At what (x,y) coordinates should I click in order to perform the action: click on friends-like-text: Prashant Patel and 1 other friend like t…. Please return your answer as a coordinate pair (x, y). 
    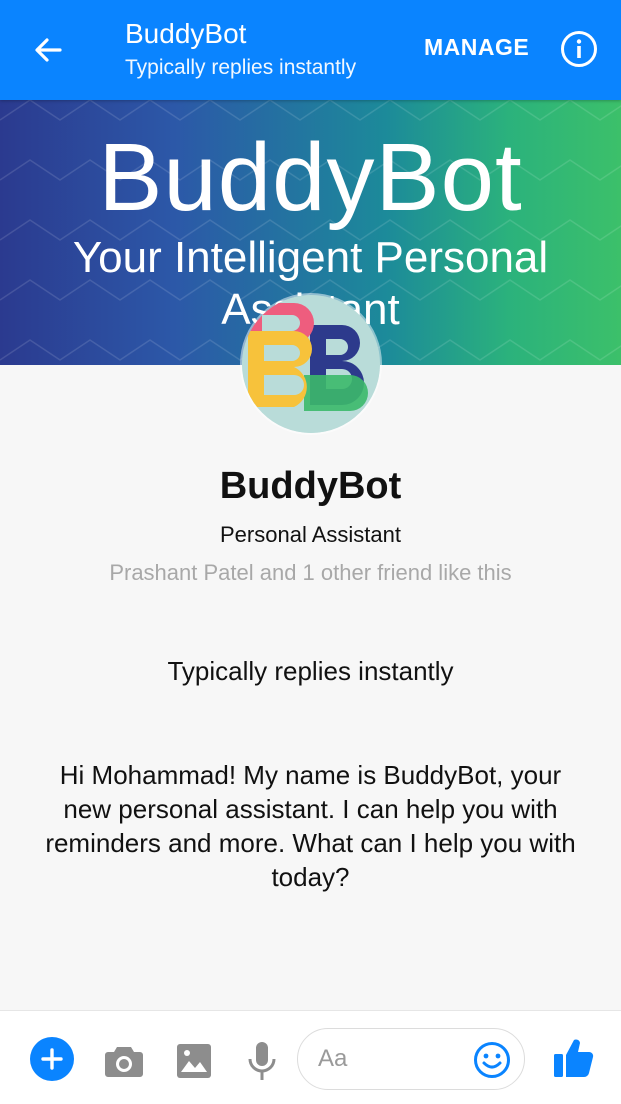
    Looking at the image, I should click on (310, 572).